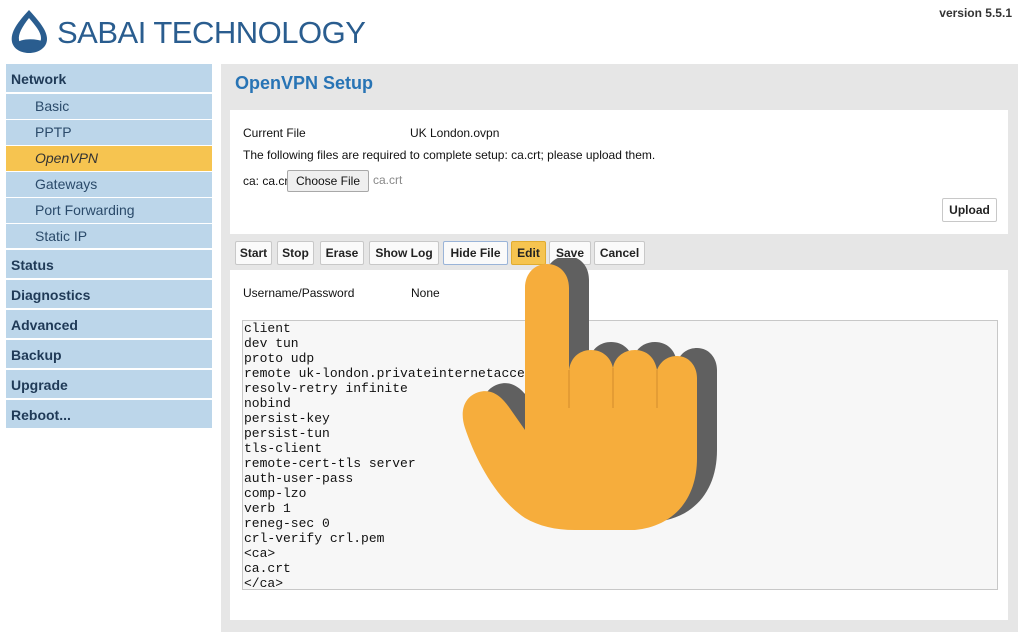 Image resolution: width=1024 pixels, height=632 pixels. What do you see at coordinates (528, 253) in the screenshot?
I see `edit-button: Edit` at bounding box center [528, 253].